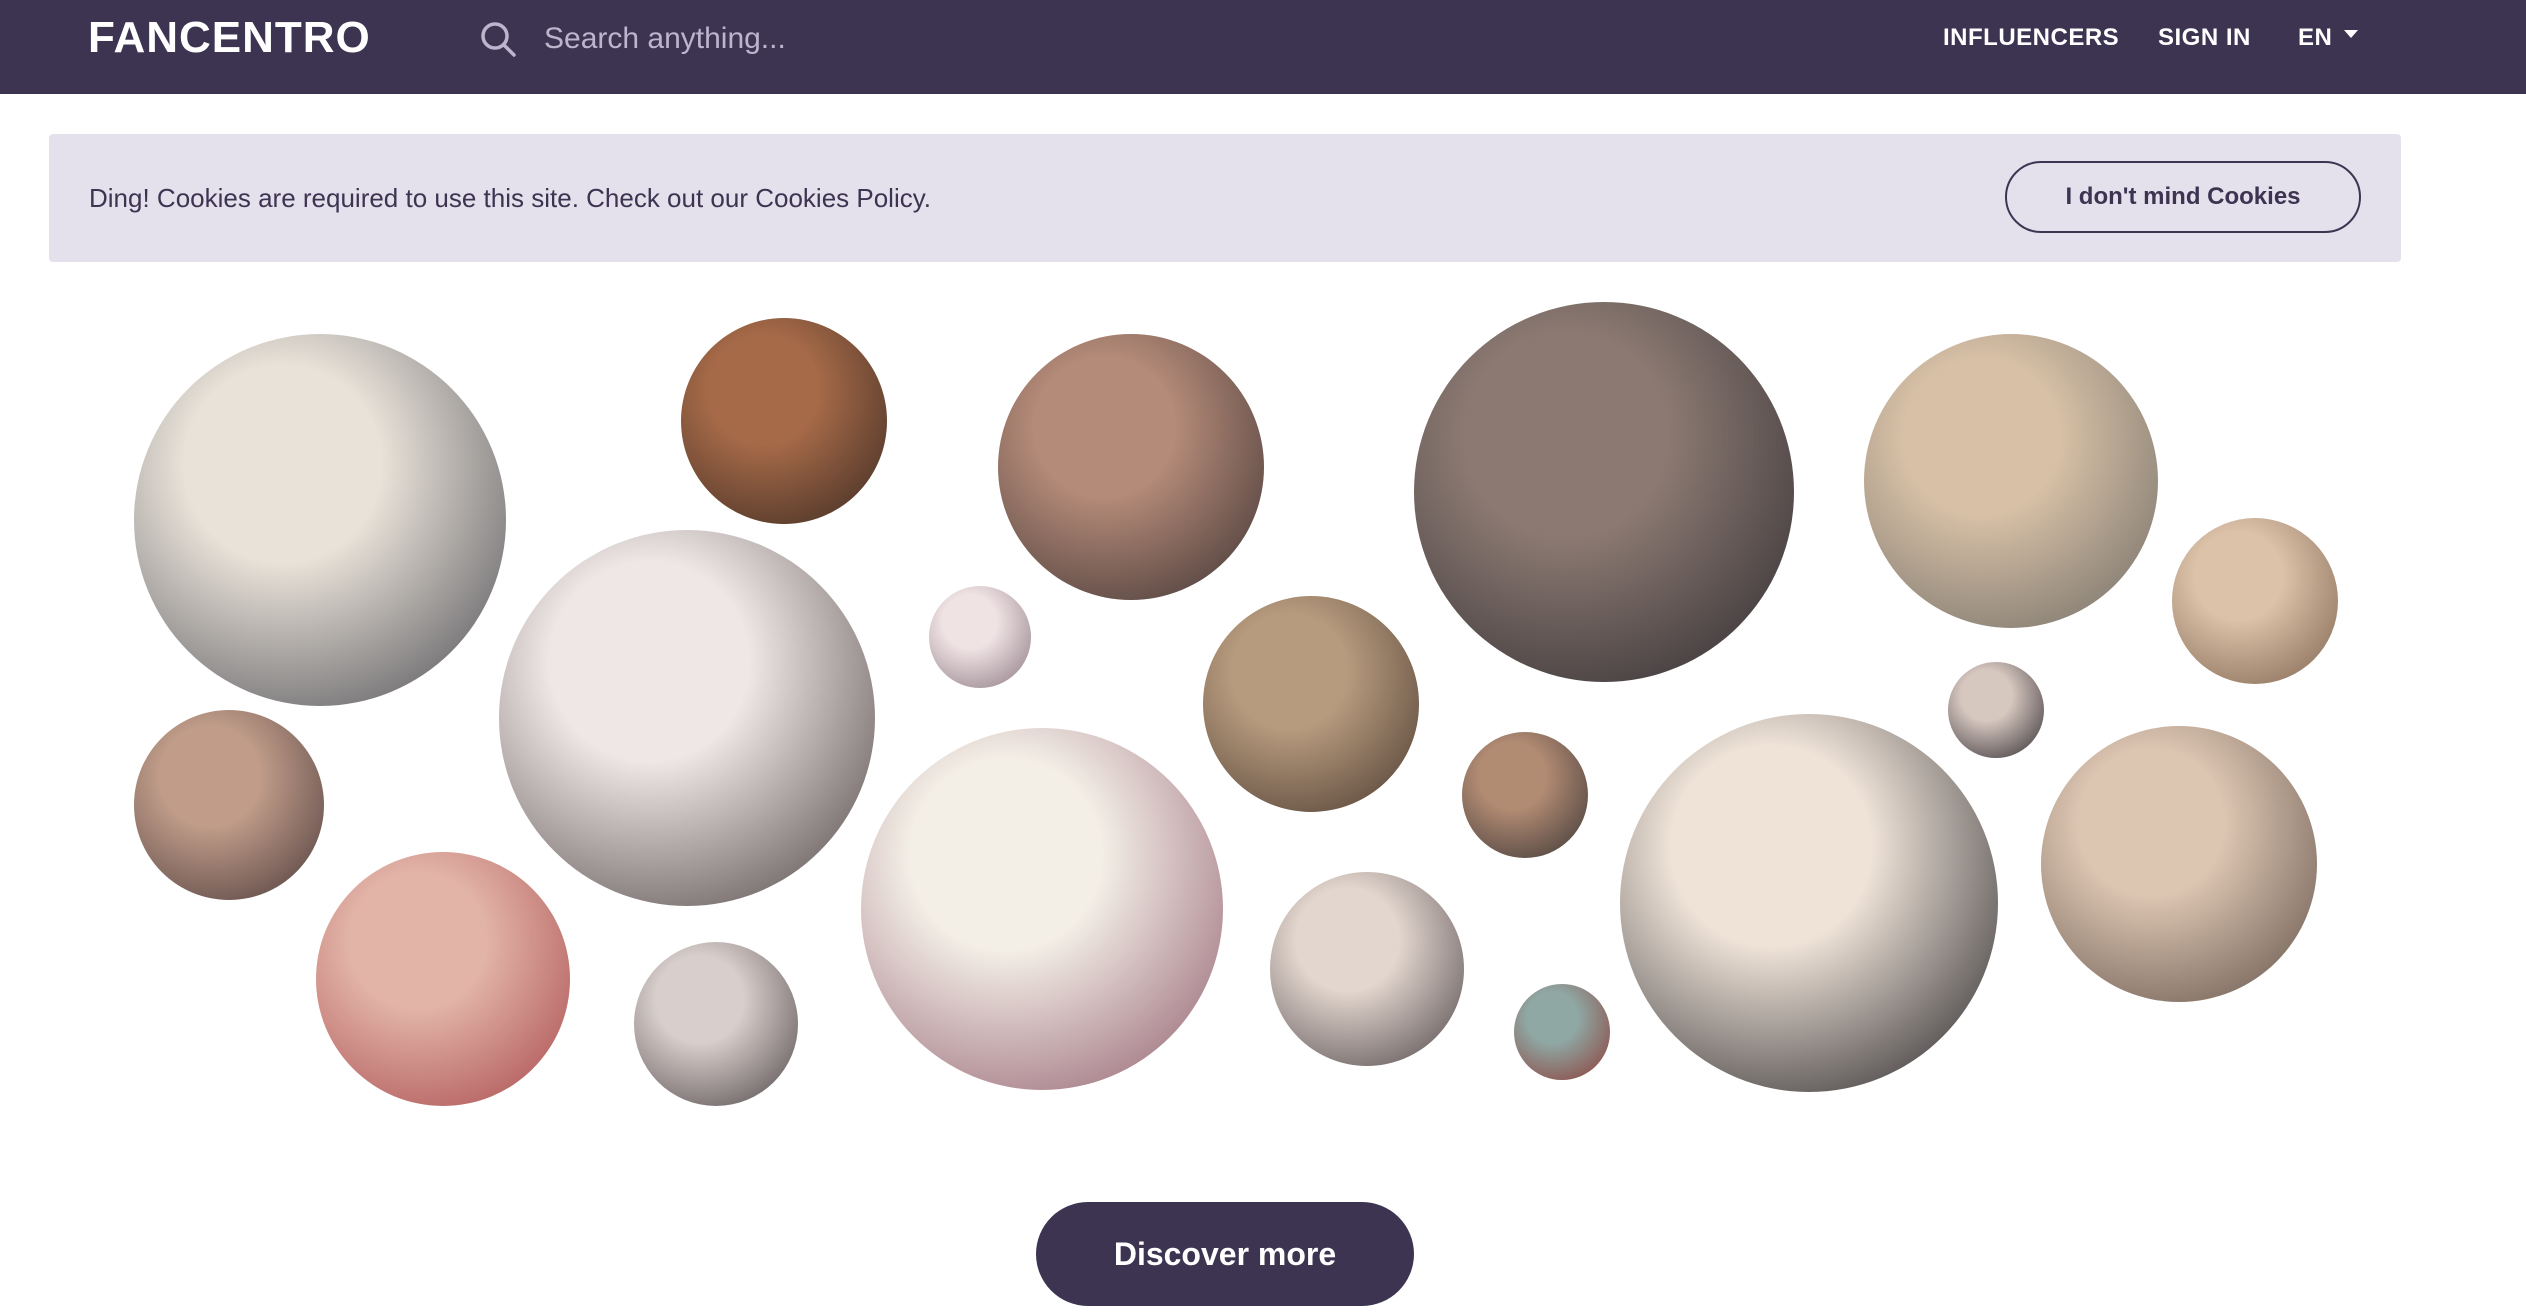 This screenshot has height=1314, width=2526. What do you see at coordinates (854, 39) in the screenshot?
I see `search-input` at bounding box center [854, 39].